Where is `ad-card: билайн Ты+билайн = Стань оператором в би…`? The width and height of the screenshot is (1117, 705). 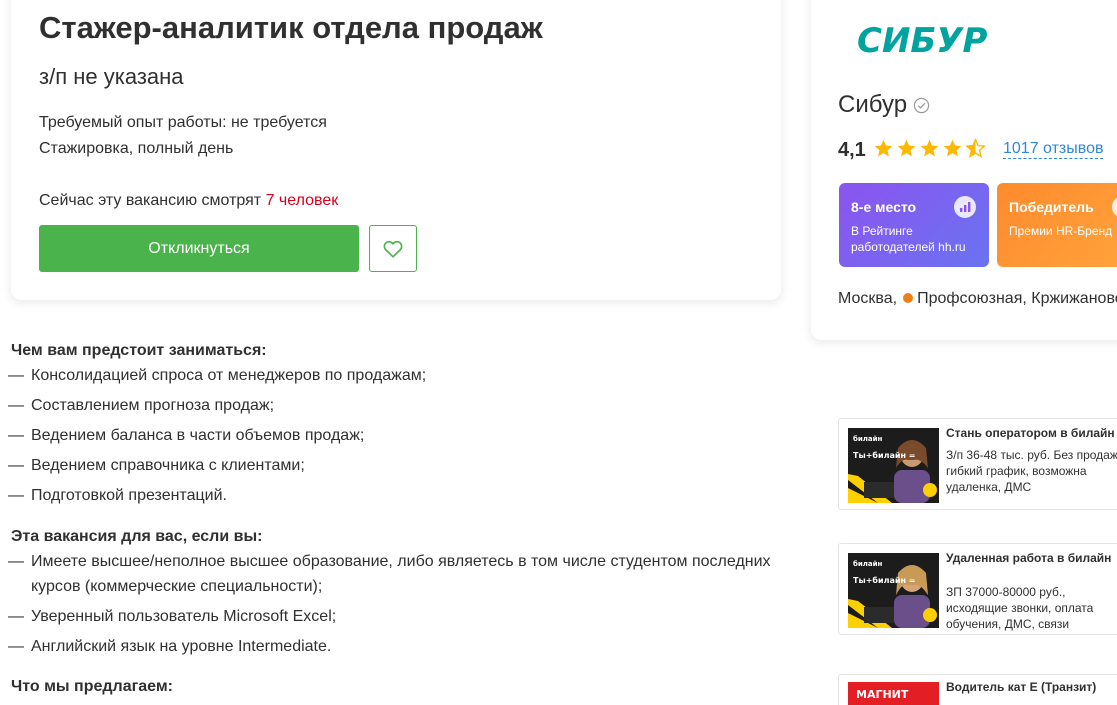
ad-card: билайн Ты+билайн = Стань оператором в би… is located at coordinates (977, 464).